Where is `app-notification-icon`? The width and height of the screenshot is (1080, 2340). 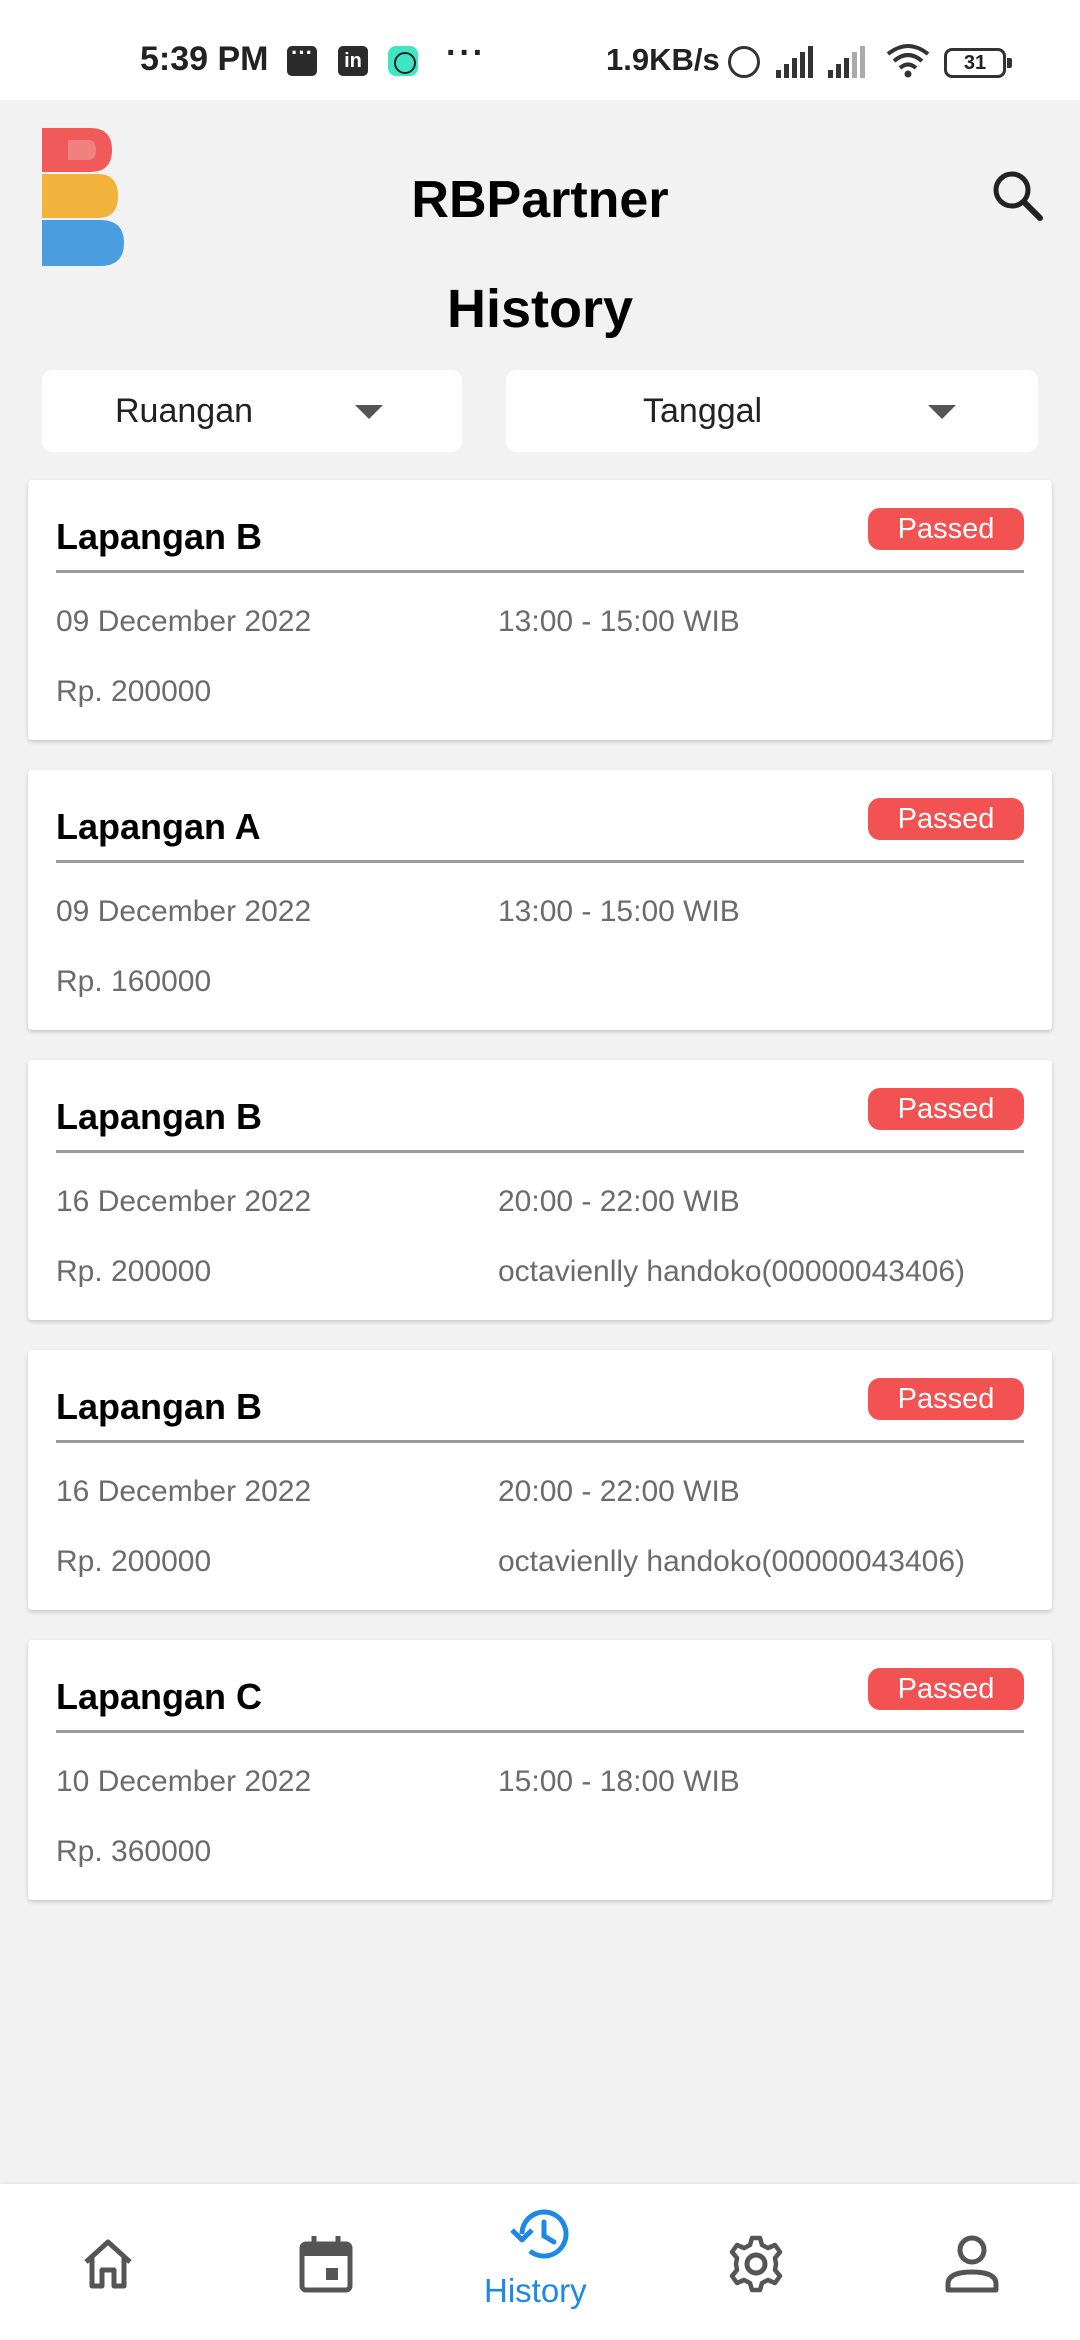 app-notification-icon is located at coordinates (403, 61).